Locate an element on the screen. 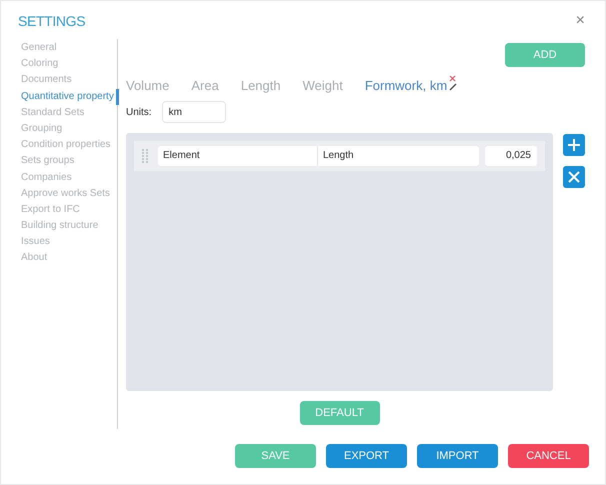  dialog-button: EXPORT is located at coordinates (366, 456).